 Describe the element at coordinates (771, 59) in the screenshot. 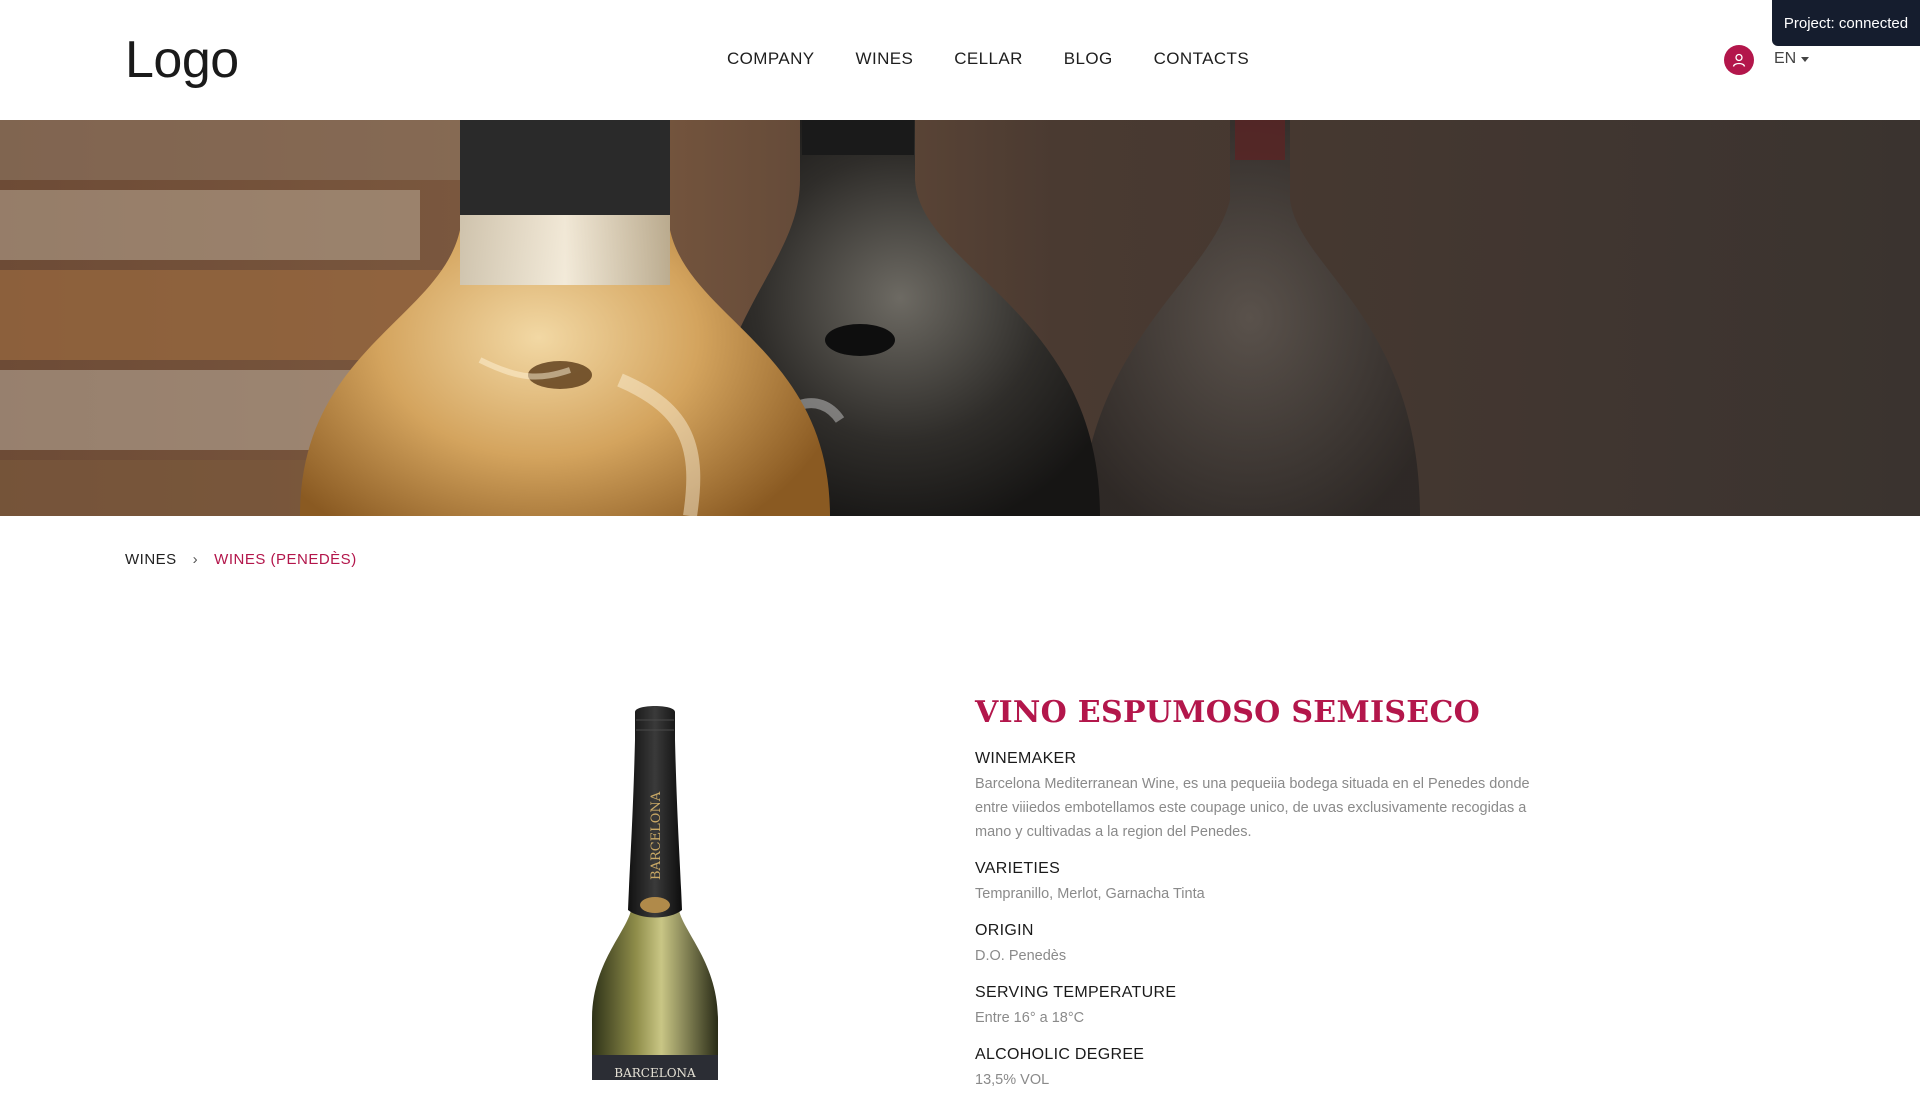

I see `nav-item-company: COMPANY` at that location.